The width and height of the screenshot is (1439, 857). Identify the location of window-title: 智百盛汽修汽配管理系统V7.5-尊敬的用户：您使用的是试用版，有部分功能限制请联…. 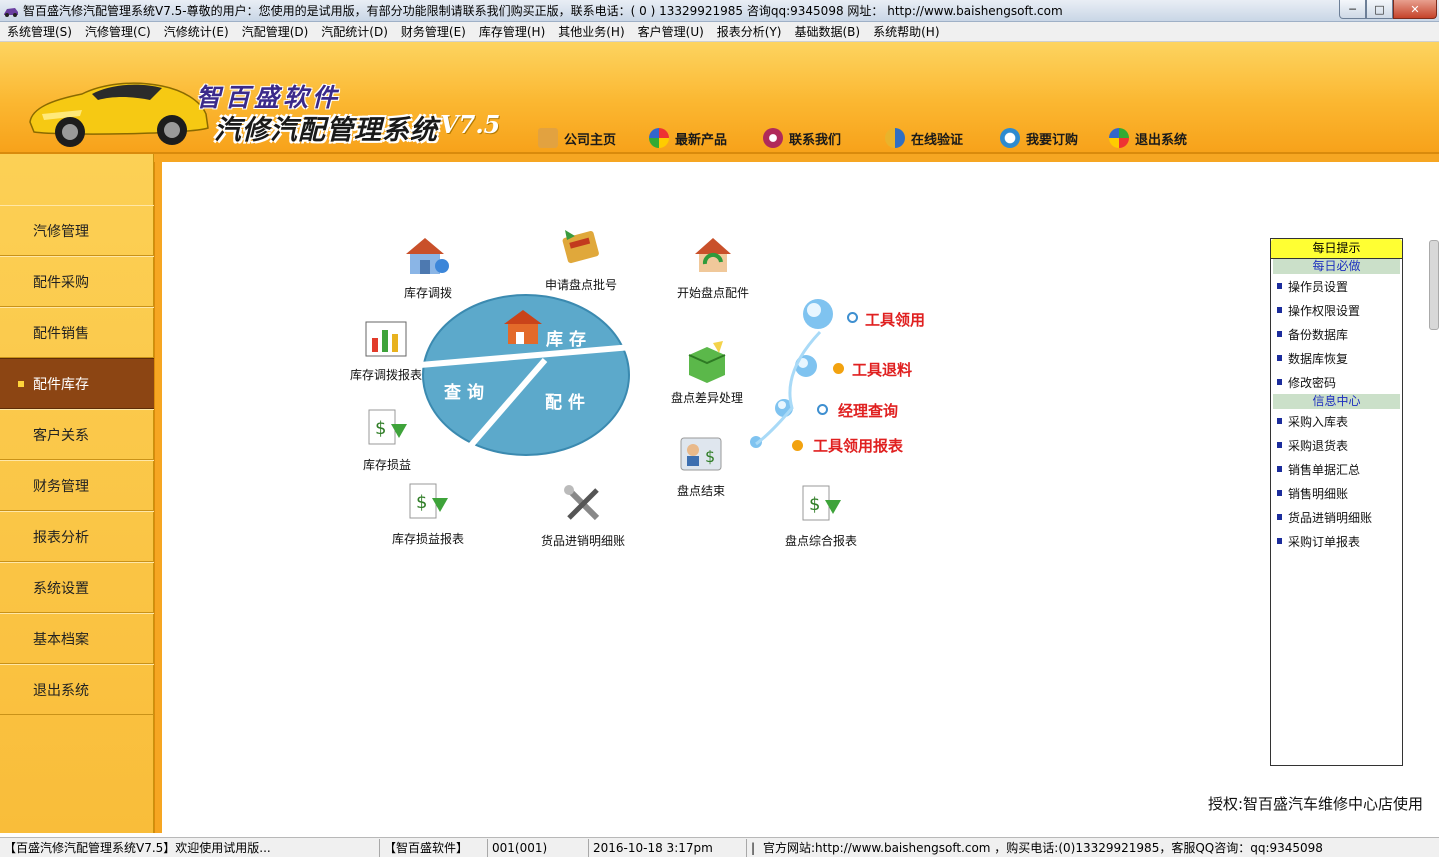
(543, 11).